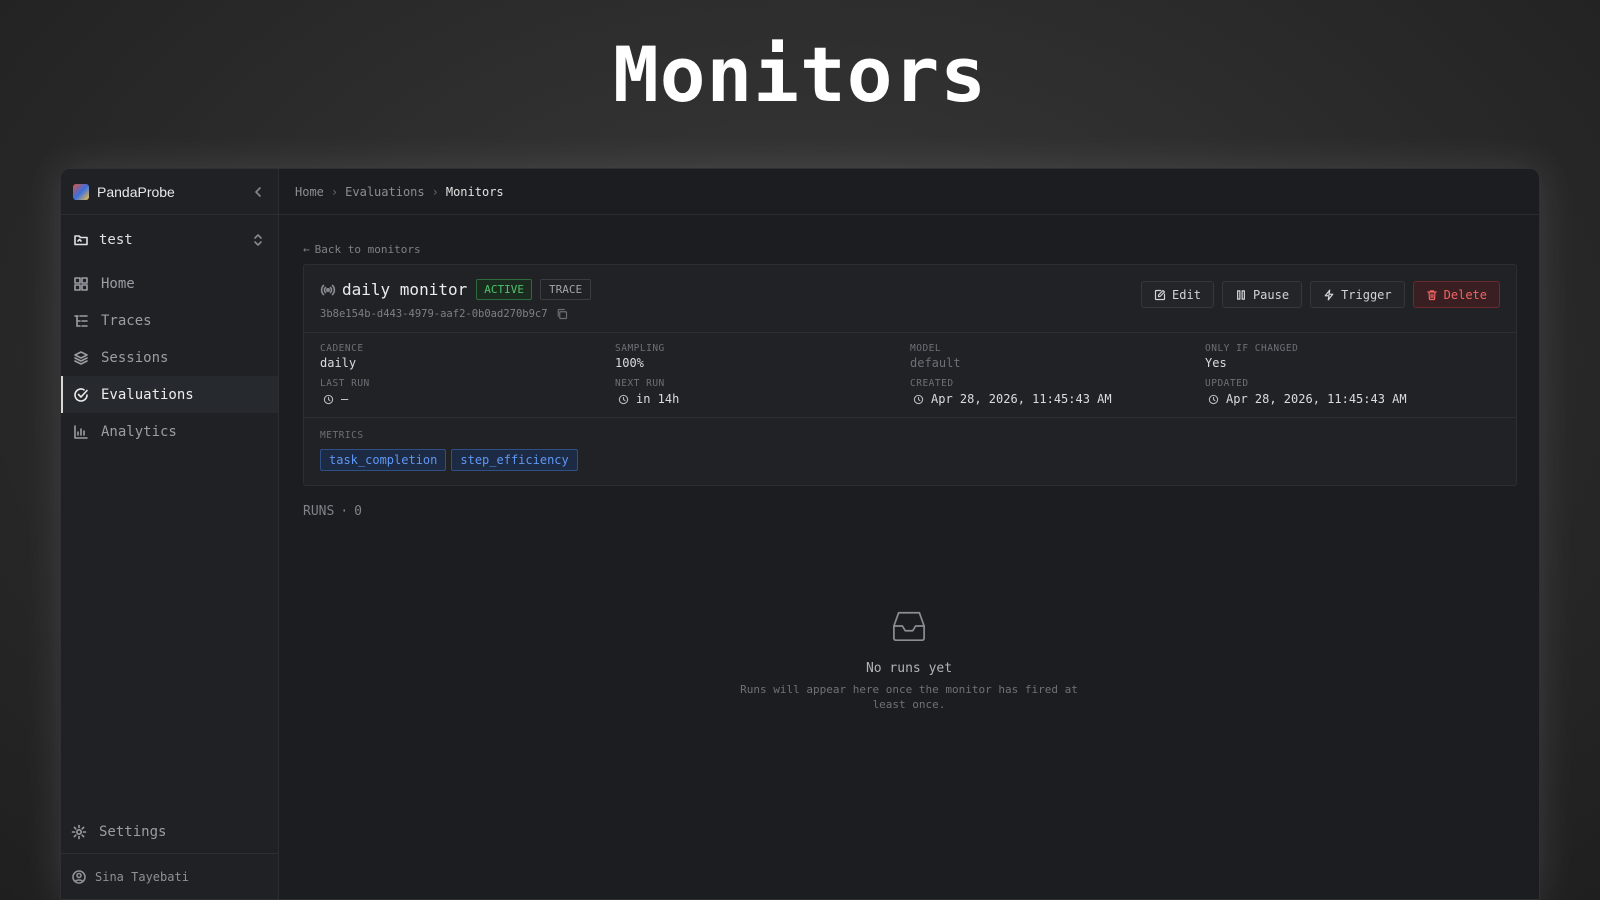  Describe the element at coordinates (309, 192) in the screenshot. I see `breadcrumb-home: Home` at that location.